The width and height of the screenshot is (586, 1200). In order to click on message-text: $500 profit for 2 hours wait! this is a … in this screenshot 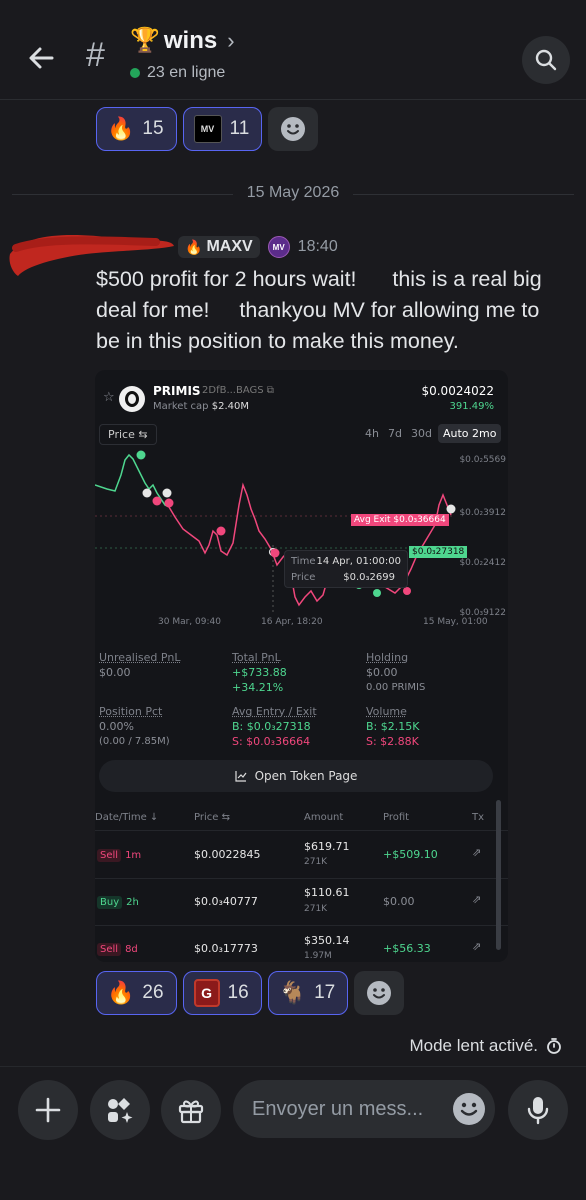, I will do `click(322, 310)`.